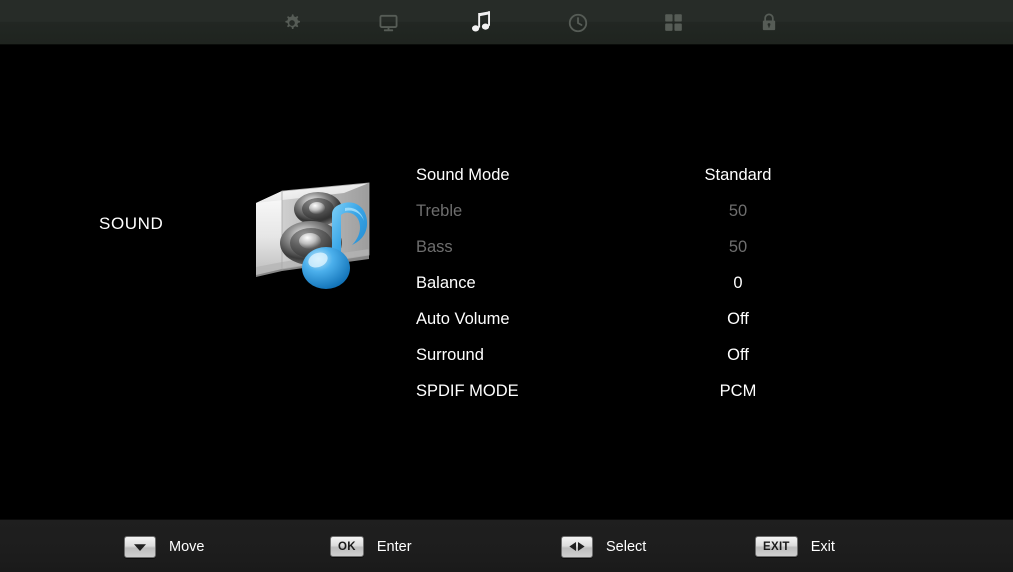  What do you see at coordinates (626, 546) in the screenshot?
I see `help-label: Select` at bounding box center [626, 546].